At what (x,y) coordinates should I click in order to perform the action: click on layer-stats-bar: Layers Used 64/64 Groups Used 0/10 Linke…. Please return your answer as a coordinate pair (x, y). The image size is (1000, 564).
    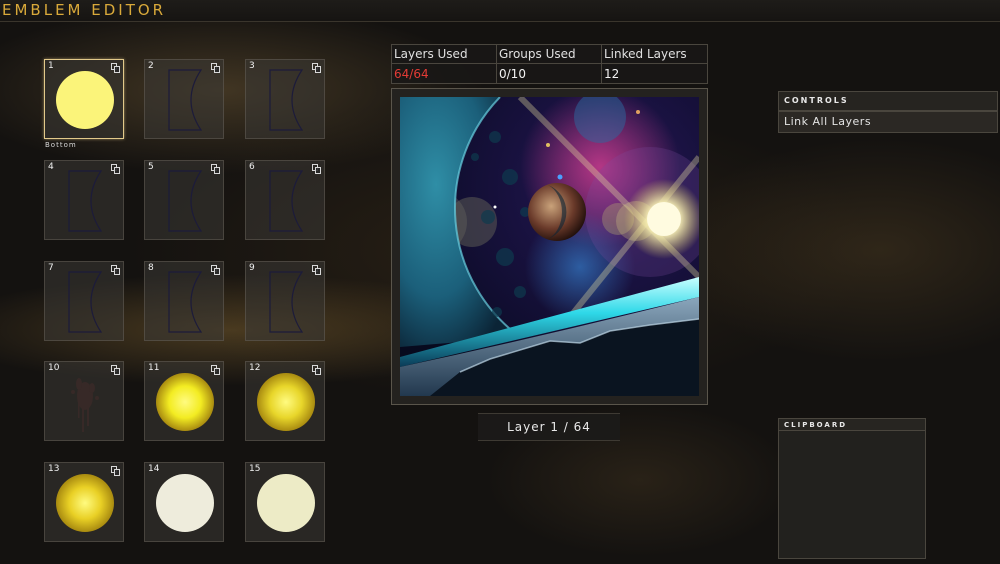
    Looking at the image, I should click on (549, 64).